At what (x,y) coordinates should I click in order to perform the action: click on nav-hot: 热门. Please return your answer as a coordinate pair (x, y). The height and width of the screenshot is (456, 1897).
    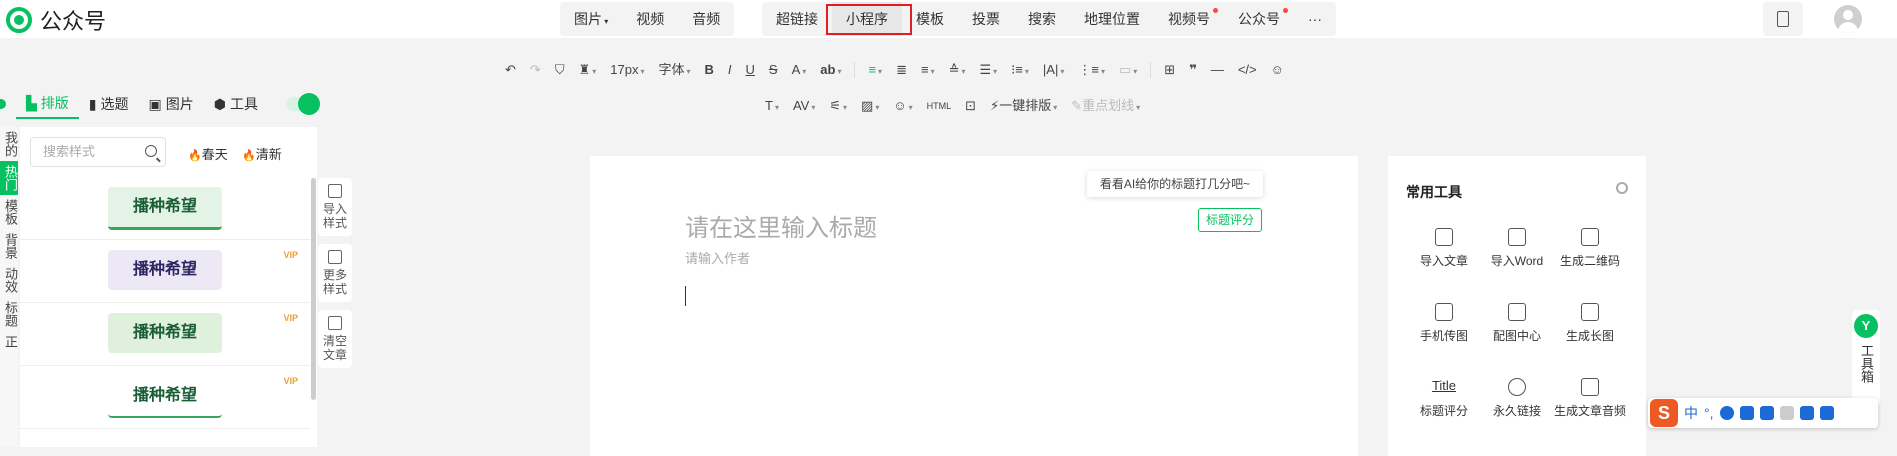
    Looking at the image, I should click on (9, 178).